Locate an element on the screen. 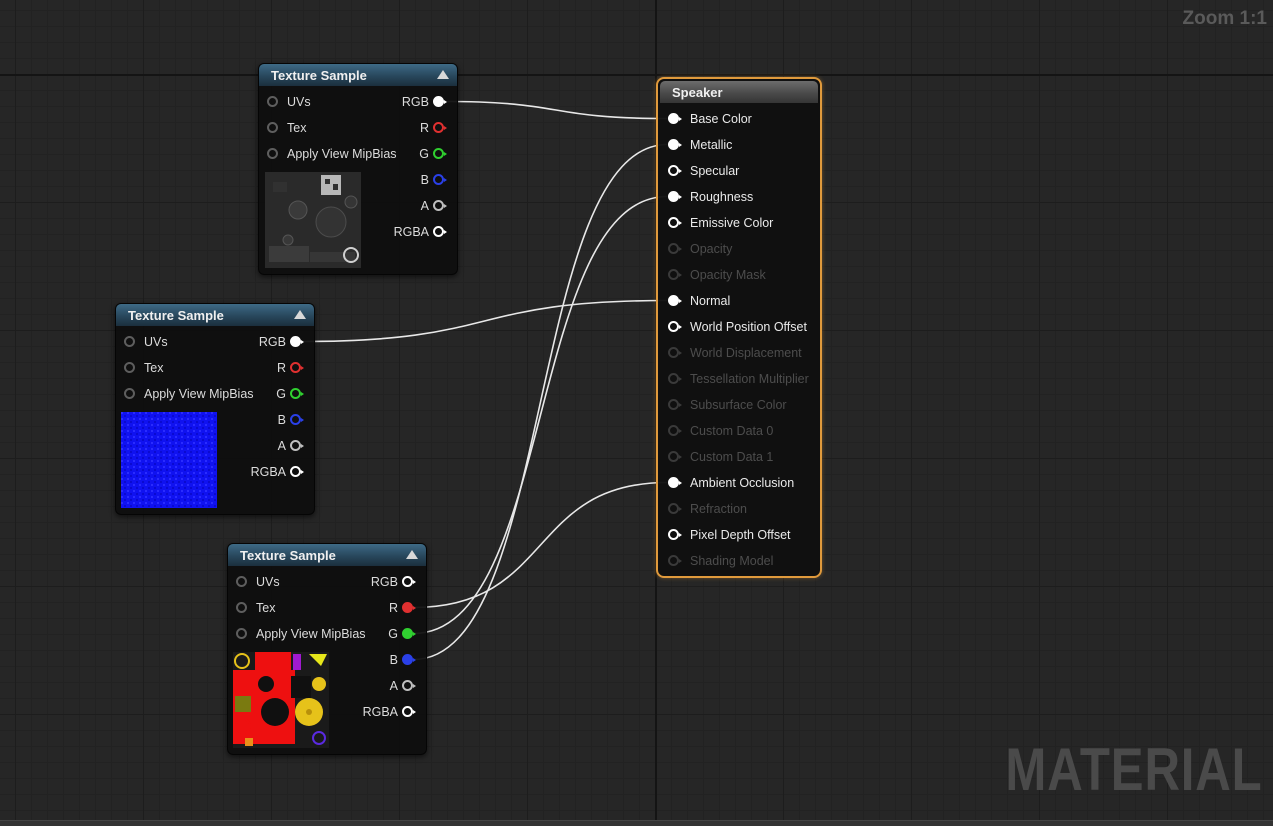 This screenshot has height=826, width=1273. input-label: Normal is located at coordinates (710, 301).